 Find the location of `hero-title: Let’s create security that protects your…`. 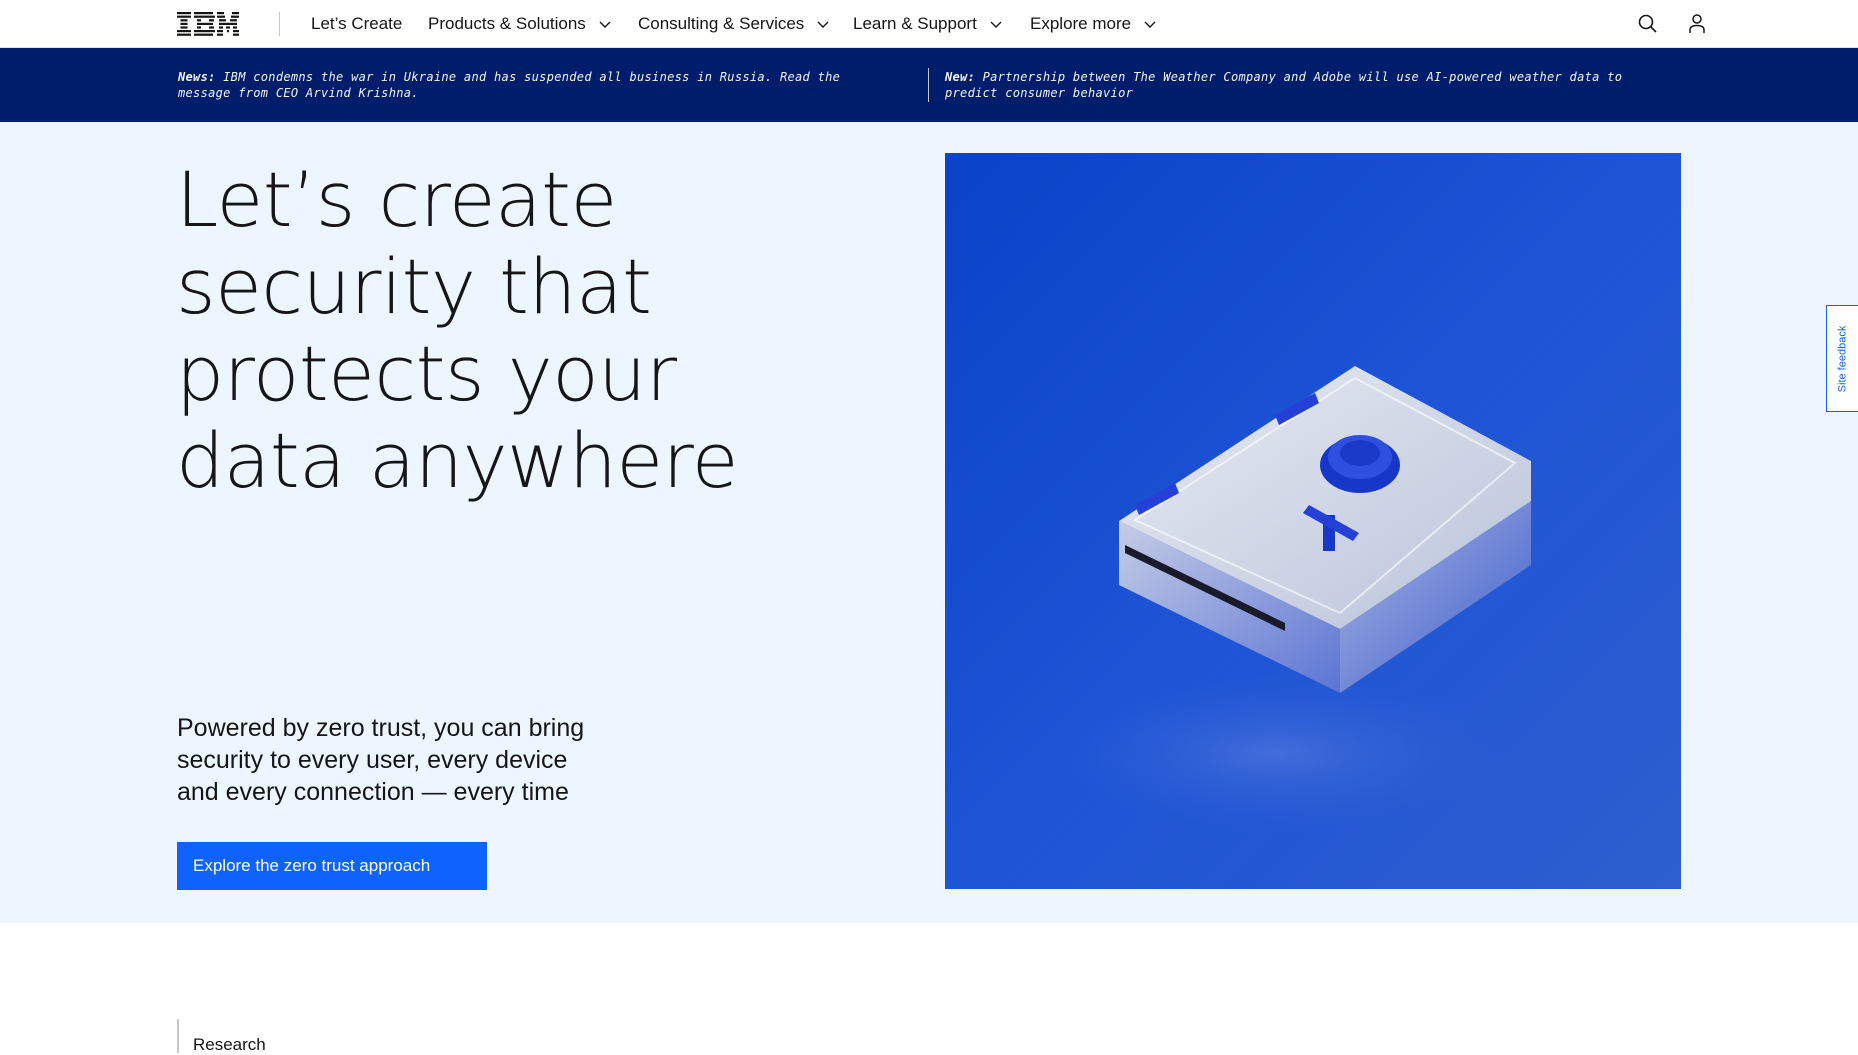

hero-title: Let’s create security that protects your… is located at coordinates (526, 330).